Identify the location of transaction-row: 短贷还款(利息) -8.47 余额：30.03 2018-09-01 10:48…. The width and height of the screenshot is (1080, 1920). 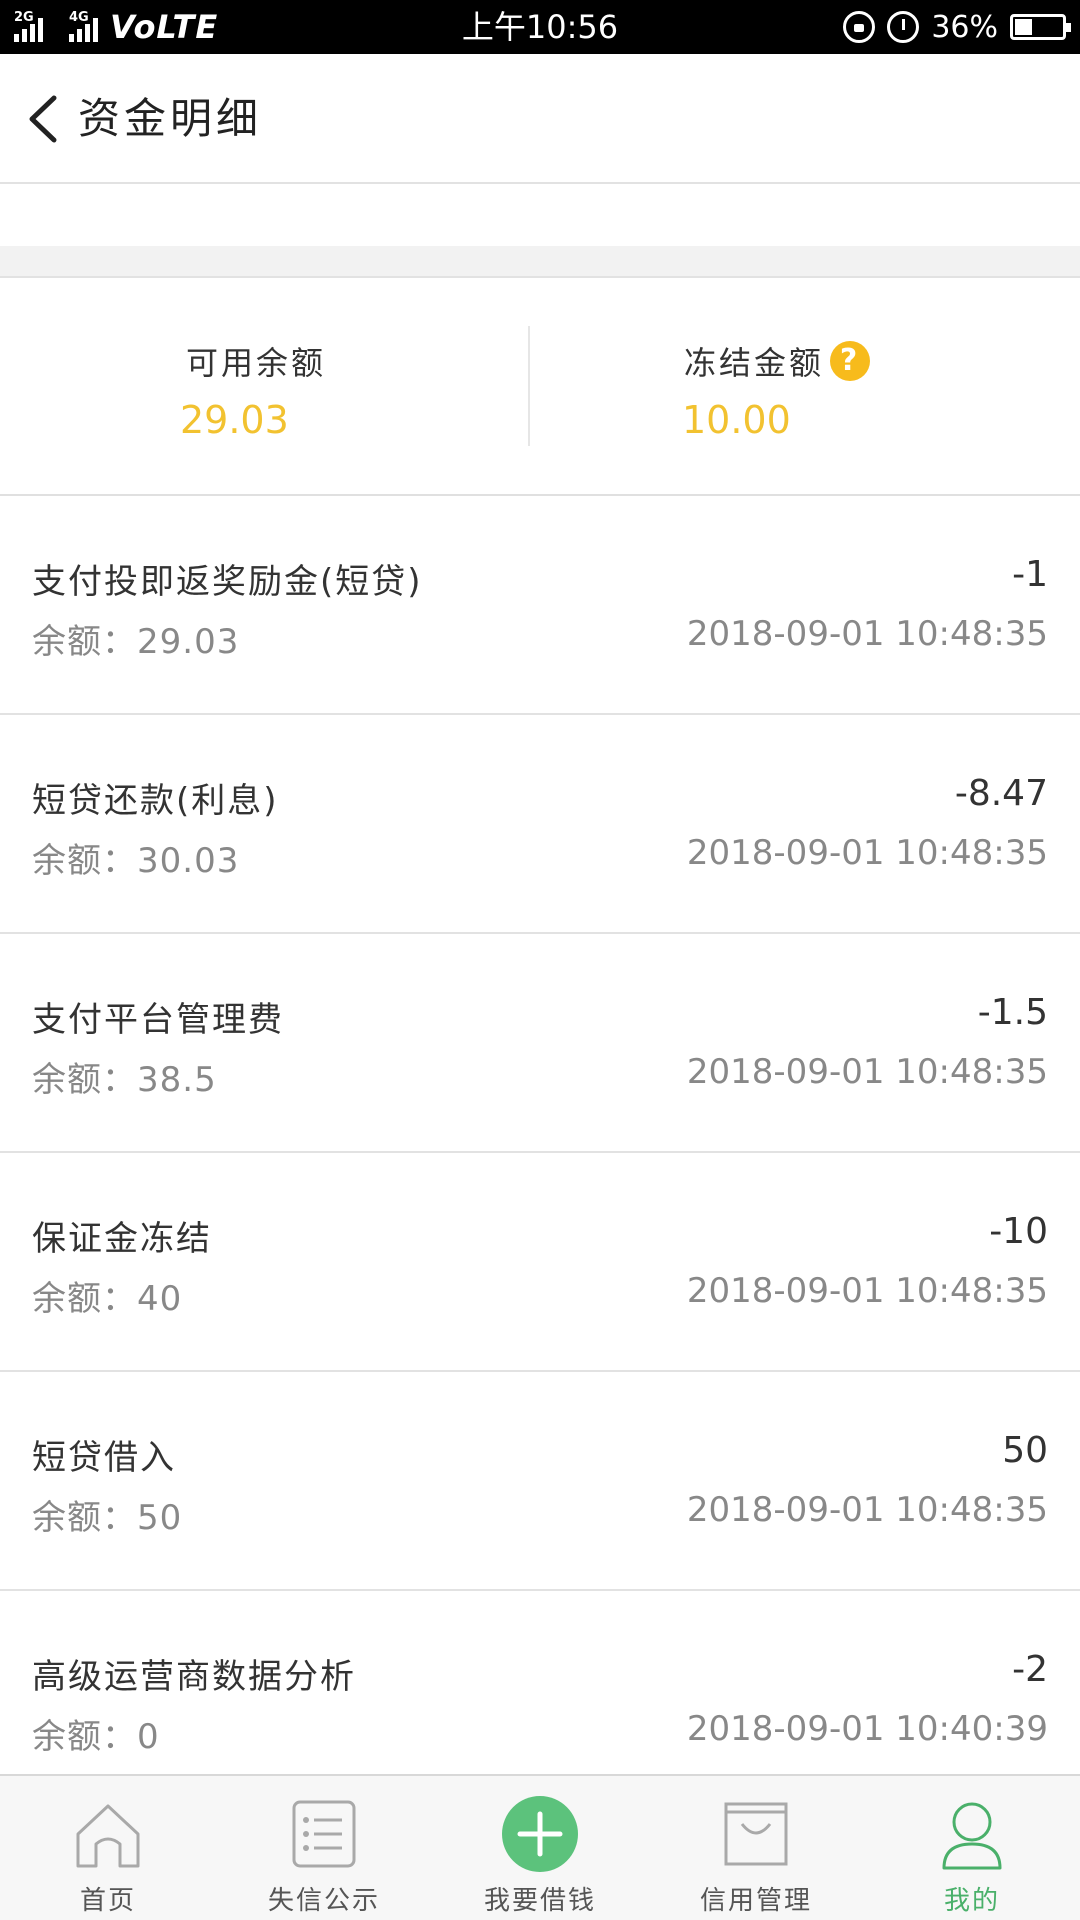
(540, 824).